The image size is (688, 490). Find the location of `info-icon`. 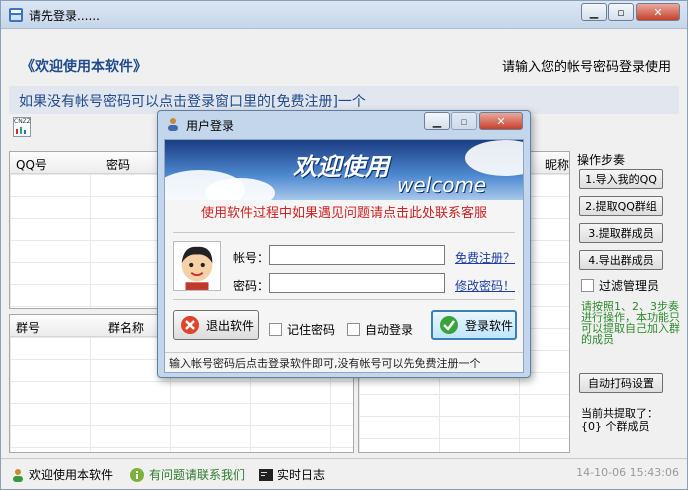

info-icon is located at coordinates (137, 474).